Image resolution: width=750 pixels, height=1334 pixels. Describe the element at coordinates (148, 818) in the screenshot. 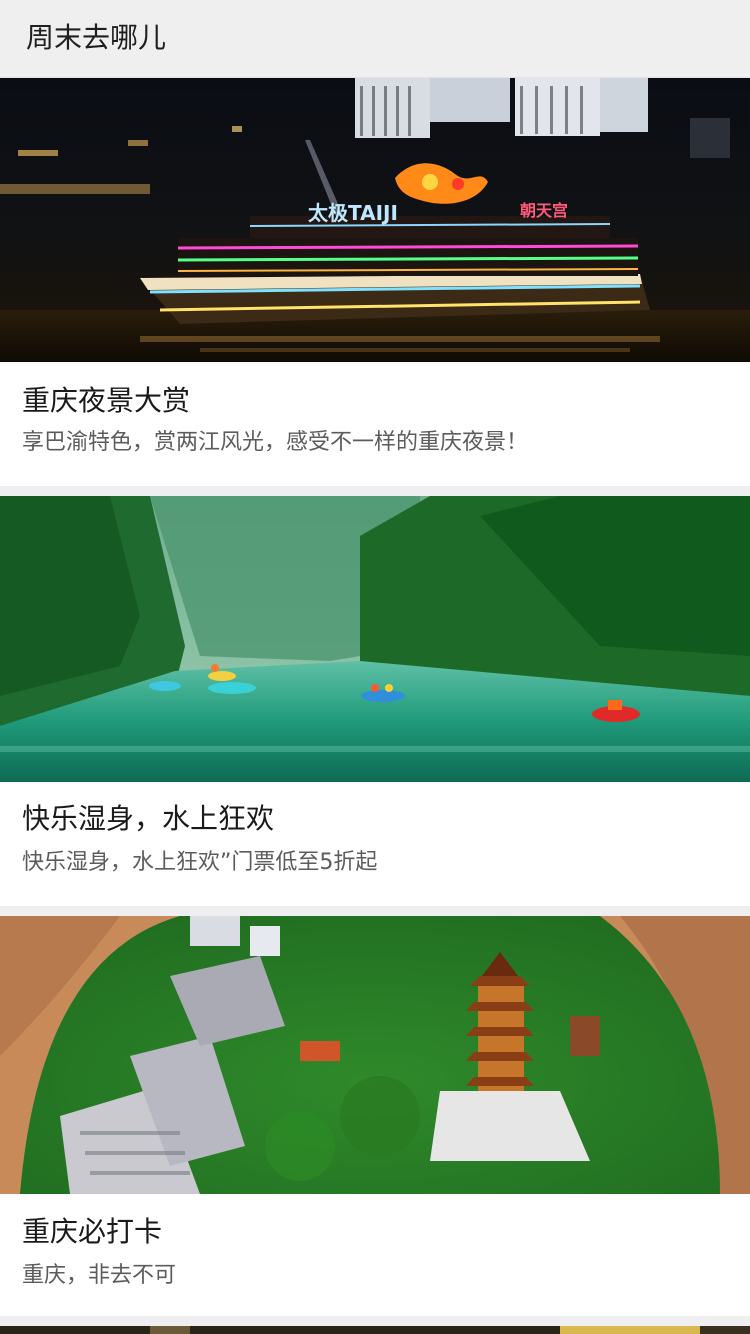

I see `card-title: 快乐湿身，水上狂欢` at that location.